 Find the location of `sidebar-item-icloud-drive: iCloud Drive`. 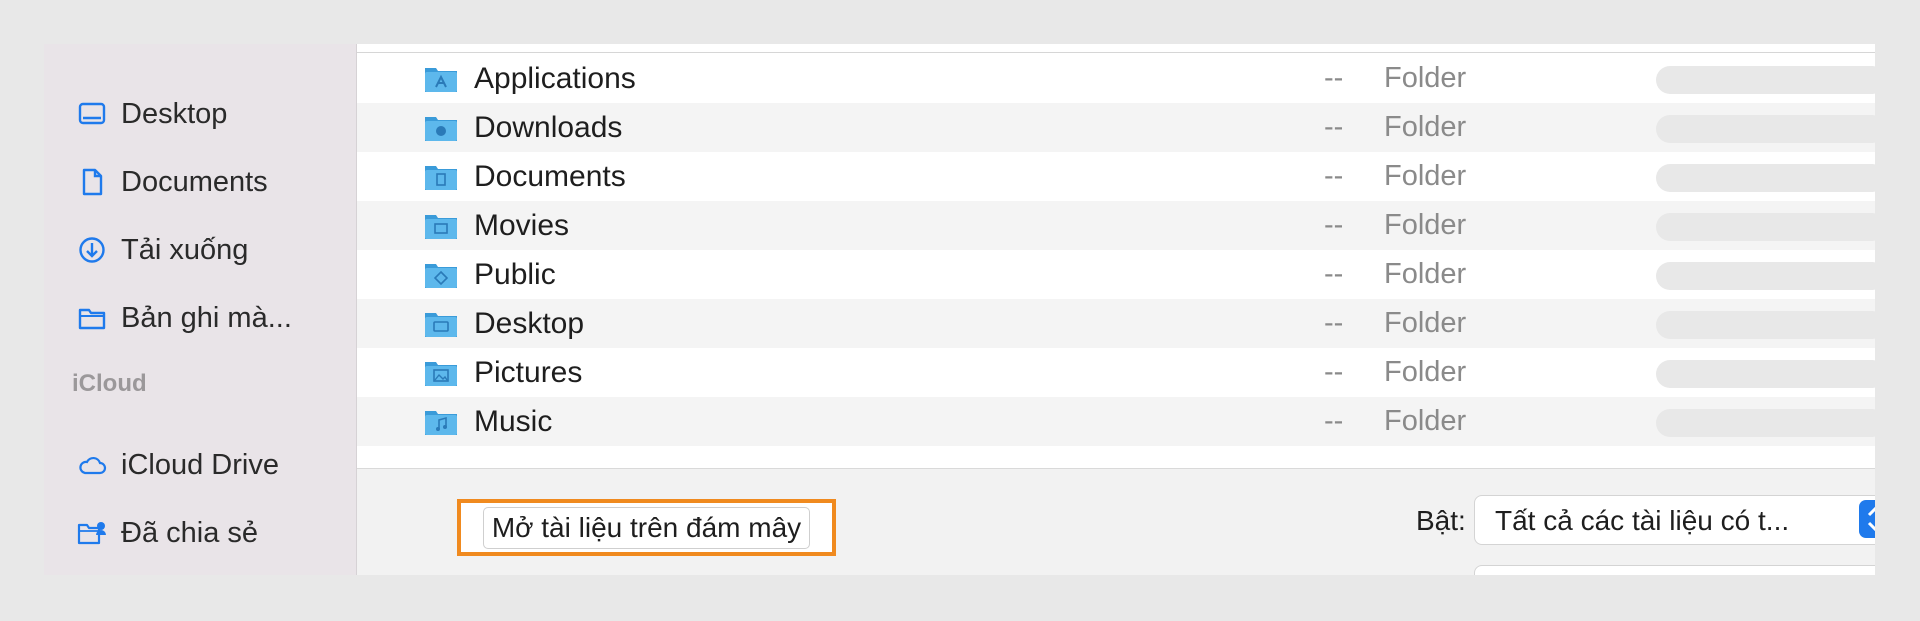

sidebar-item-icloud-drive: iCloud Drive is located at coordinates (178, 465).